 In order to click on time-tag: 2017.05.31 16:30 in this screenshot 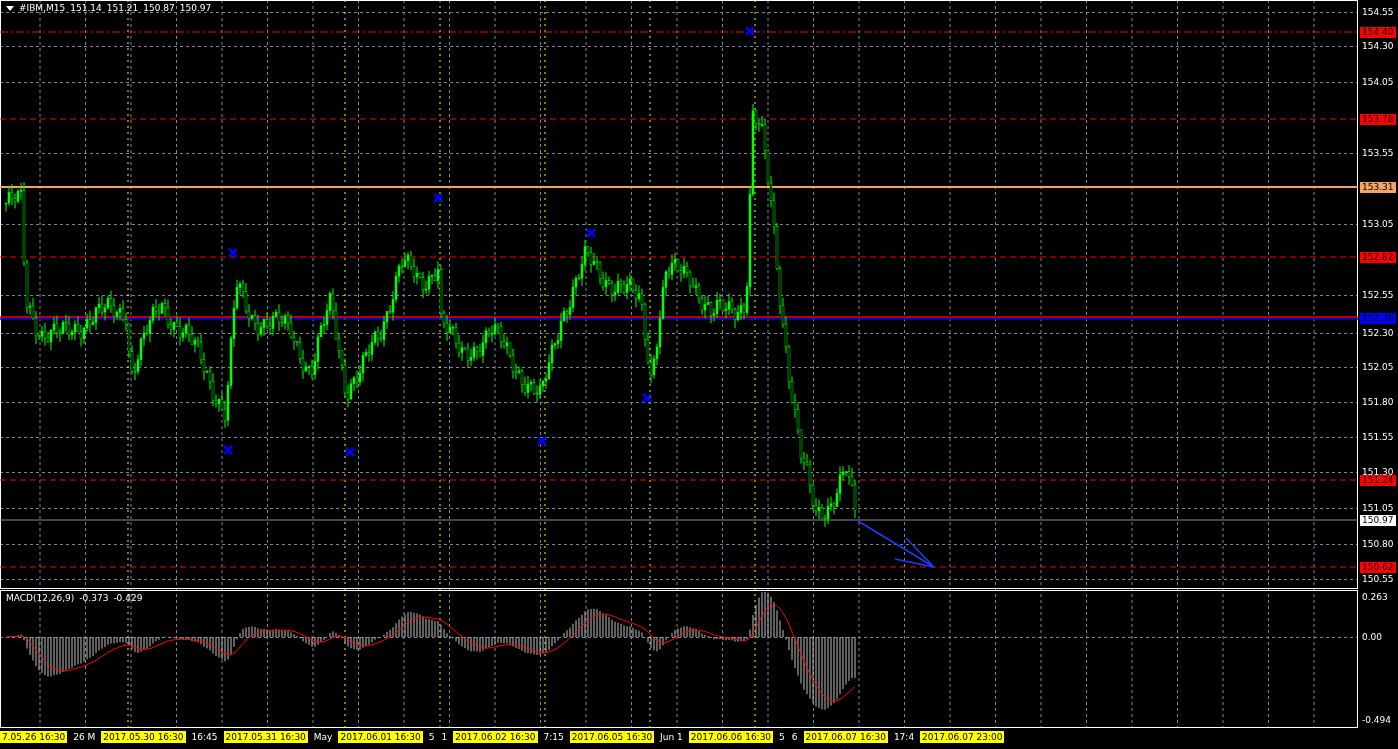, I will do `click(265, 737)`.